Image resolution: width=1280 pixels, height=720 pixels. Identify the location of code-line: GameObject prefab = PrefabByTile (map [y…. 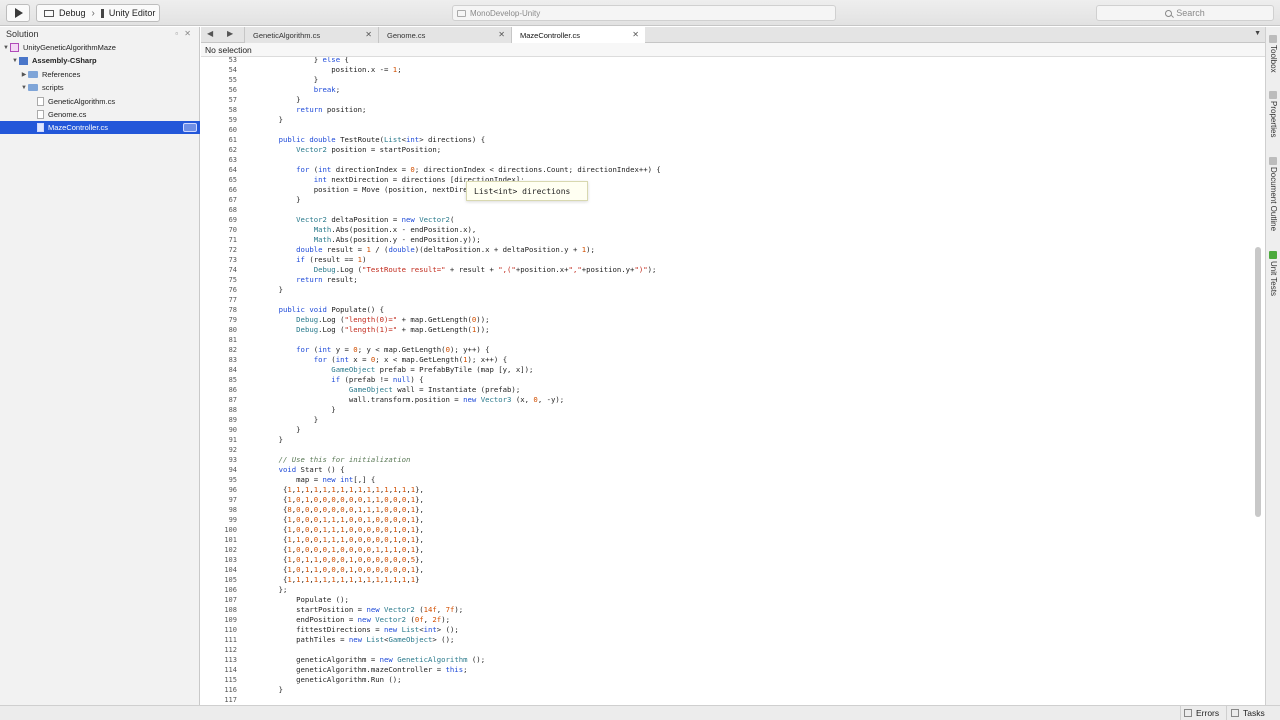
(397, 370).